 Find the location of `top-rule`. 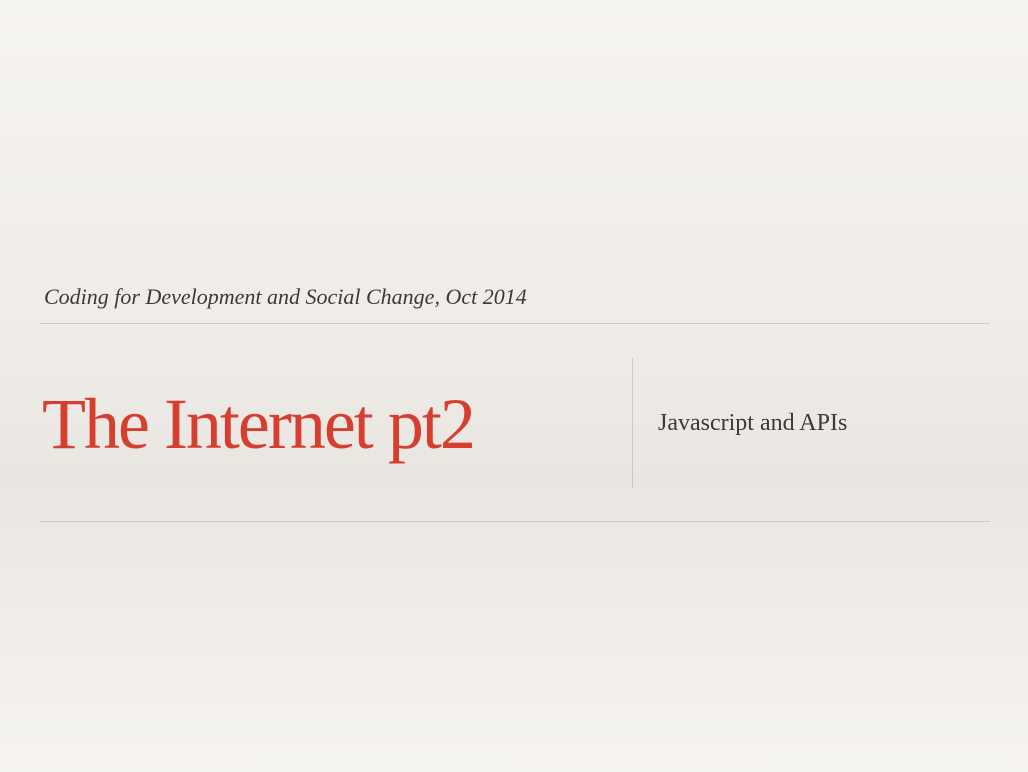

top-rule is located at coordinates (515, 323).